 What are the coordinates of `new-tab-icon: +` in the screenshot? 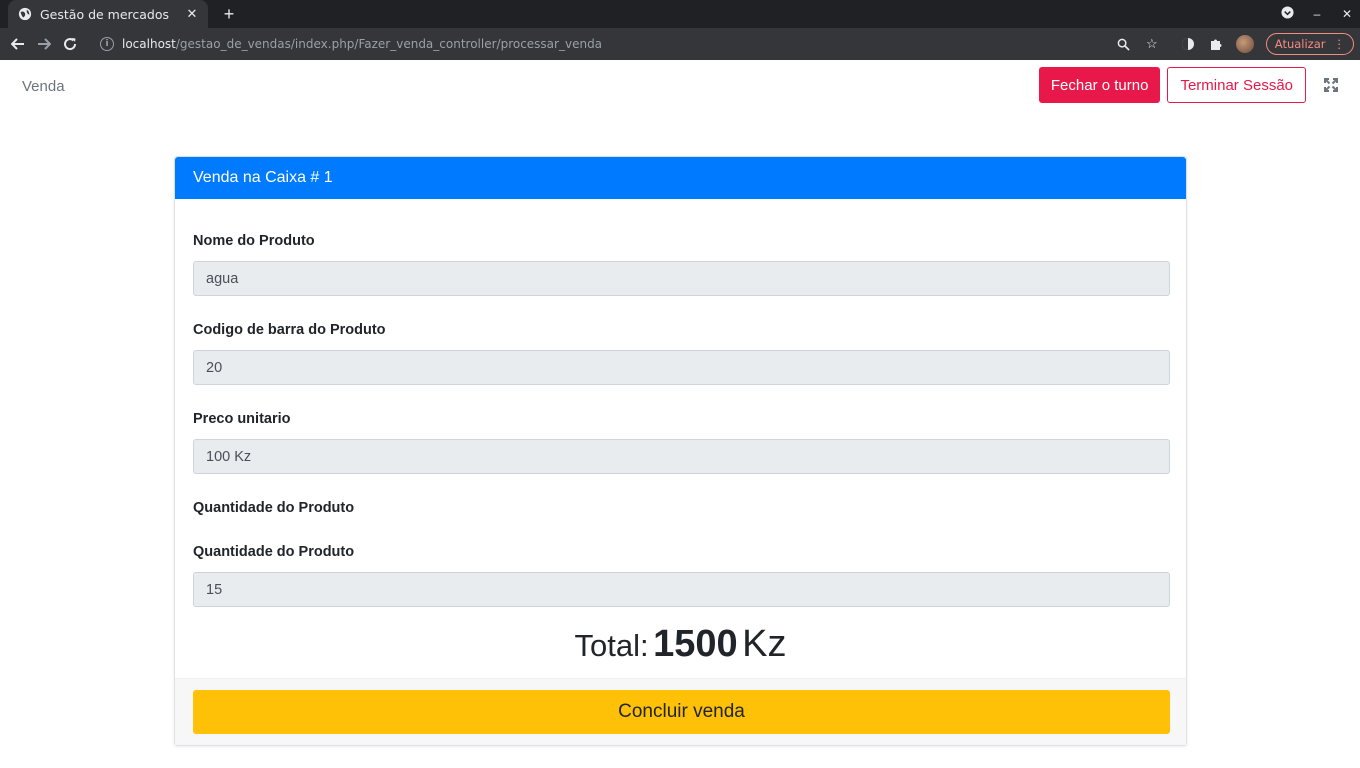 It's located at (229, 14).